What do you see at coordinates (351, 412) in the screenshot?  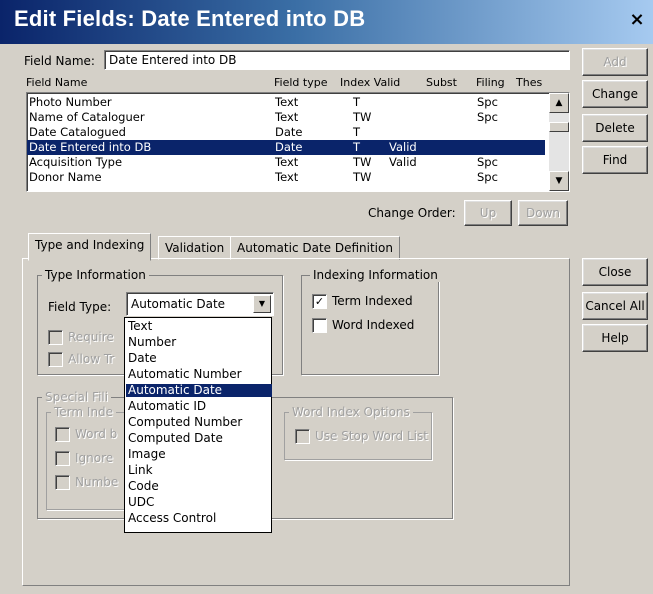 I see `word-index-options-title: Word Index Options` at bounding box center [351, 412].